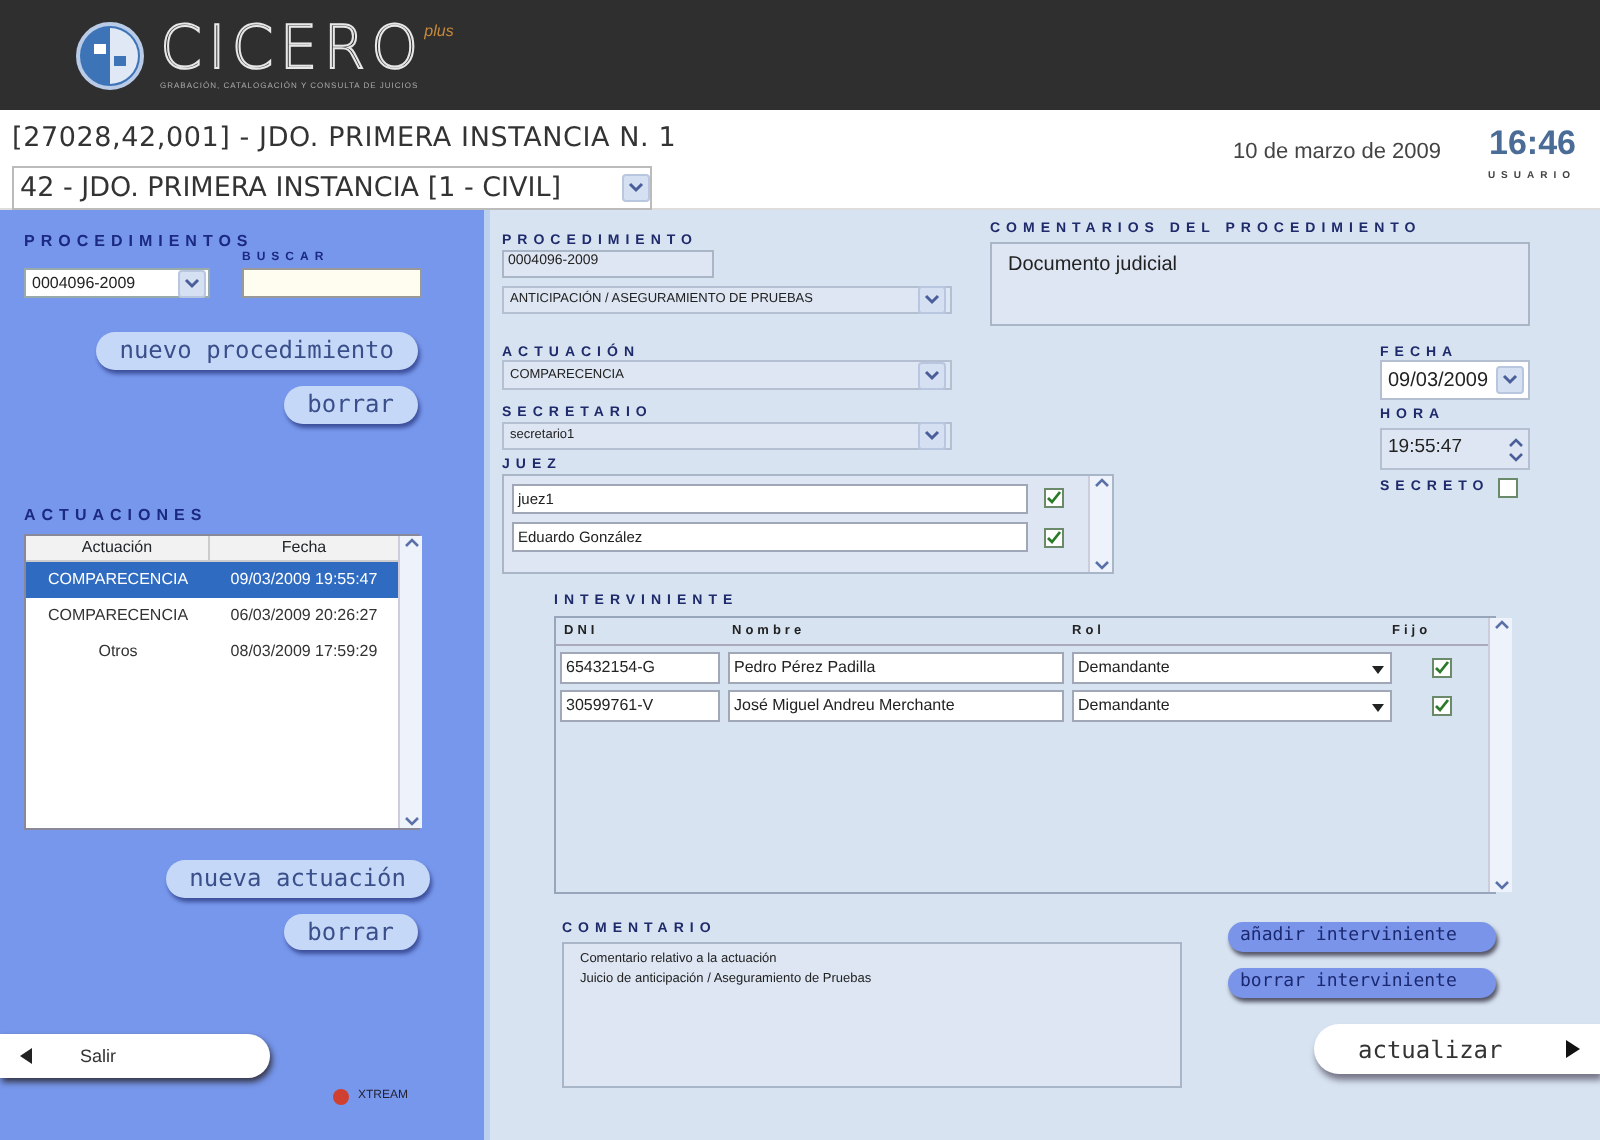 This screenshot has width=1600, height=1140. Describe the element at coordinates (110, 55) in the screenshot. I see `logo-emblem-icon` at that location.